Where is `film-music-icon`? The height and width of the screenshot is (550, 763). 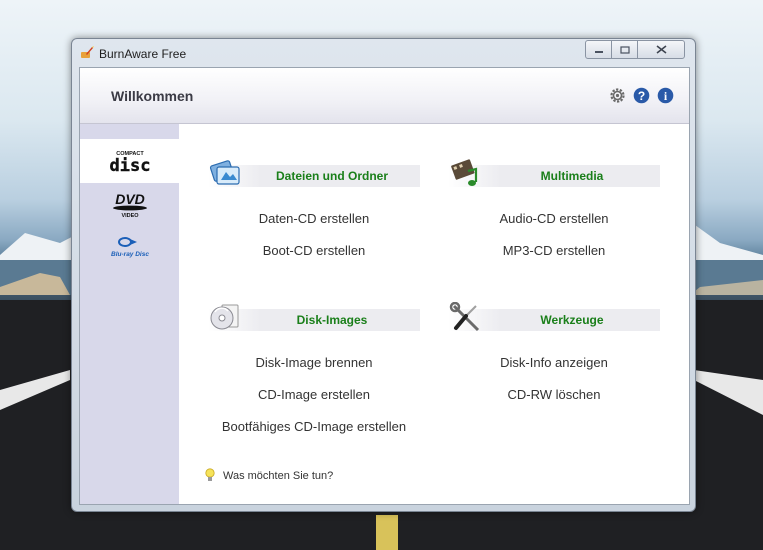
film-music-icon is located at coordinates (464, 172).